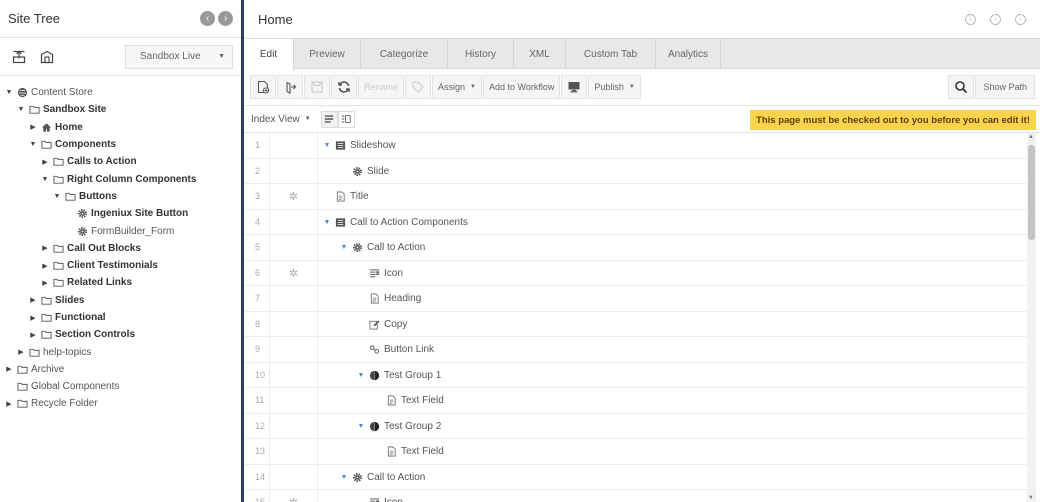  I want to click on grid-row: 11 Text Field, so click(635, 401).